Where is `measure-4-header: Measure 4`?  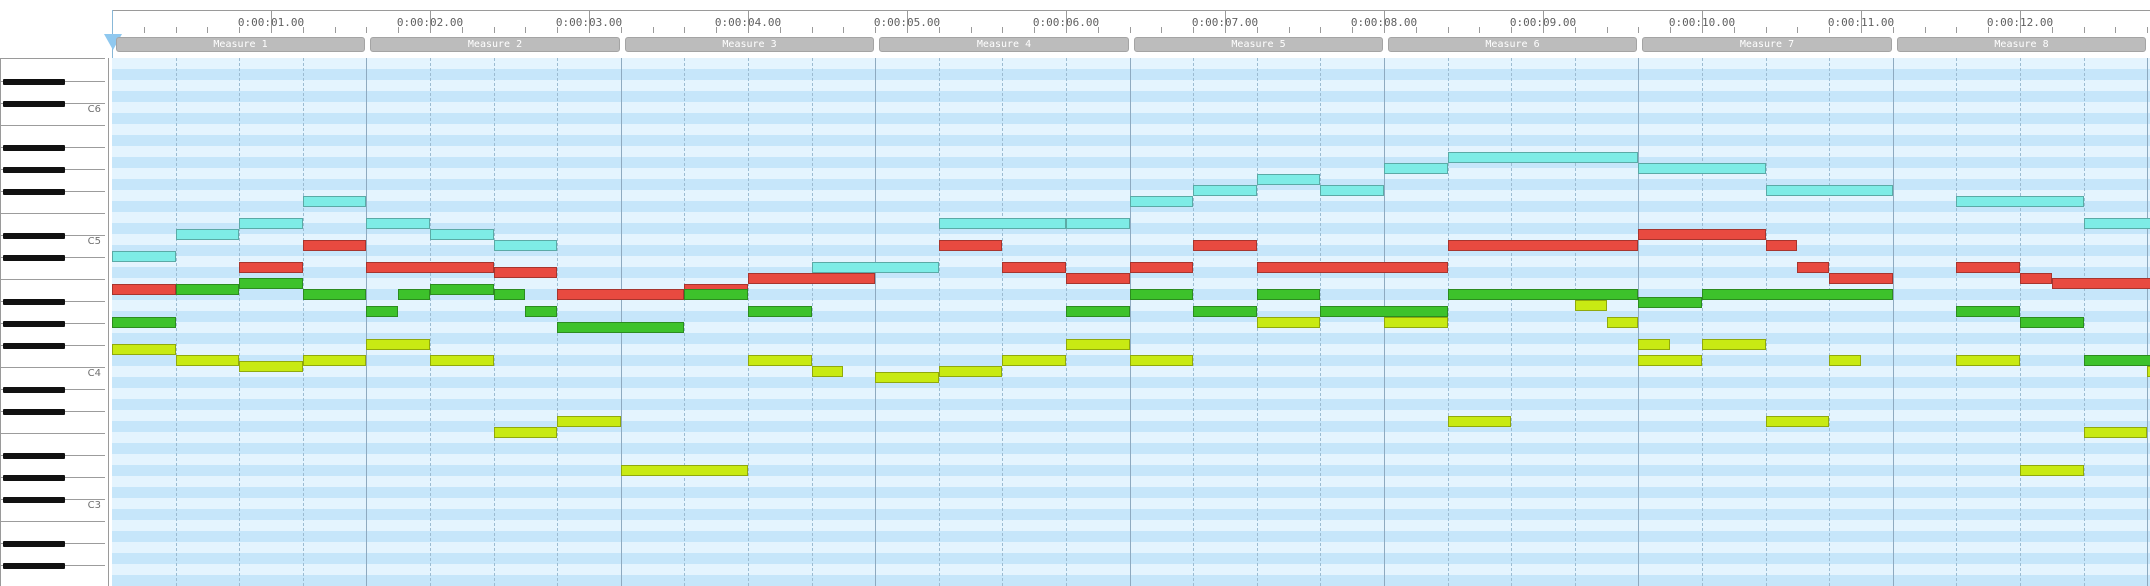 measure-4-header: Measure 4 is located at coordinates (1004, 44).